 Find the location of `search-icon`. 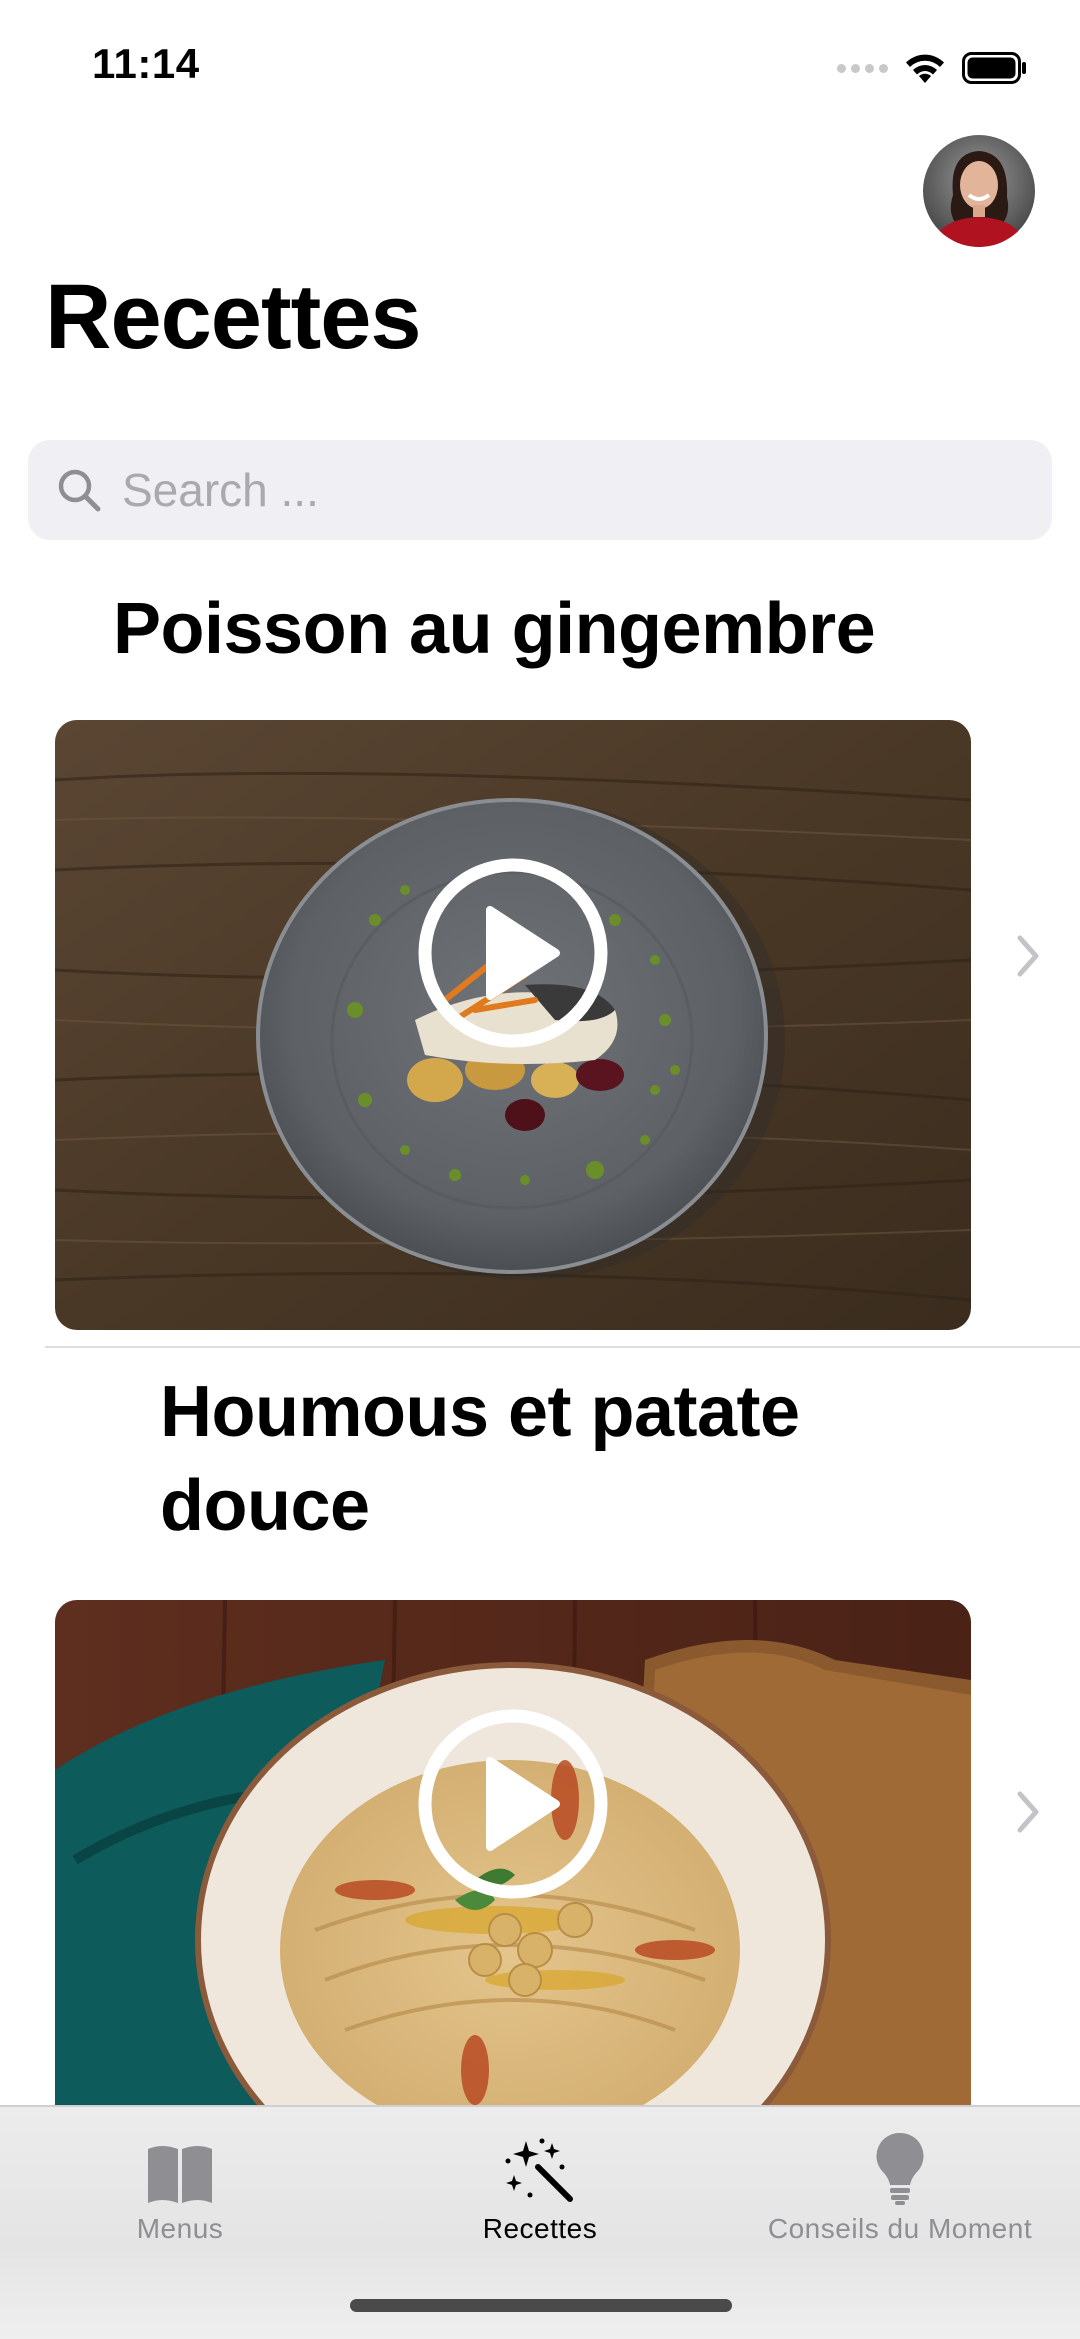

search-icon is located at coordinates (79, 490).